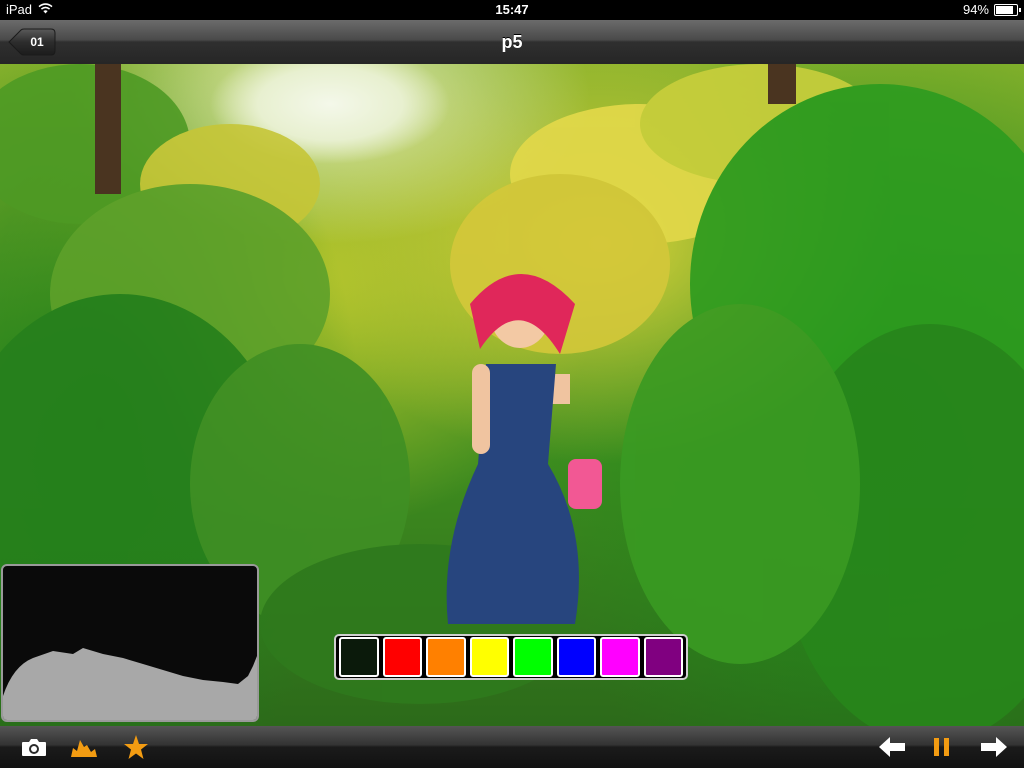  I want to click on page-title: p5, so click(512, 42).